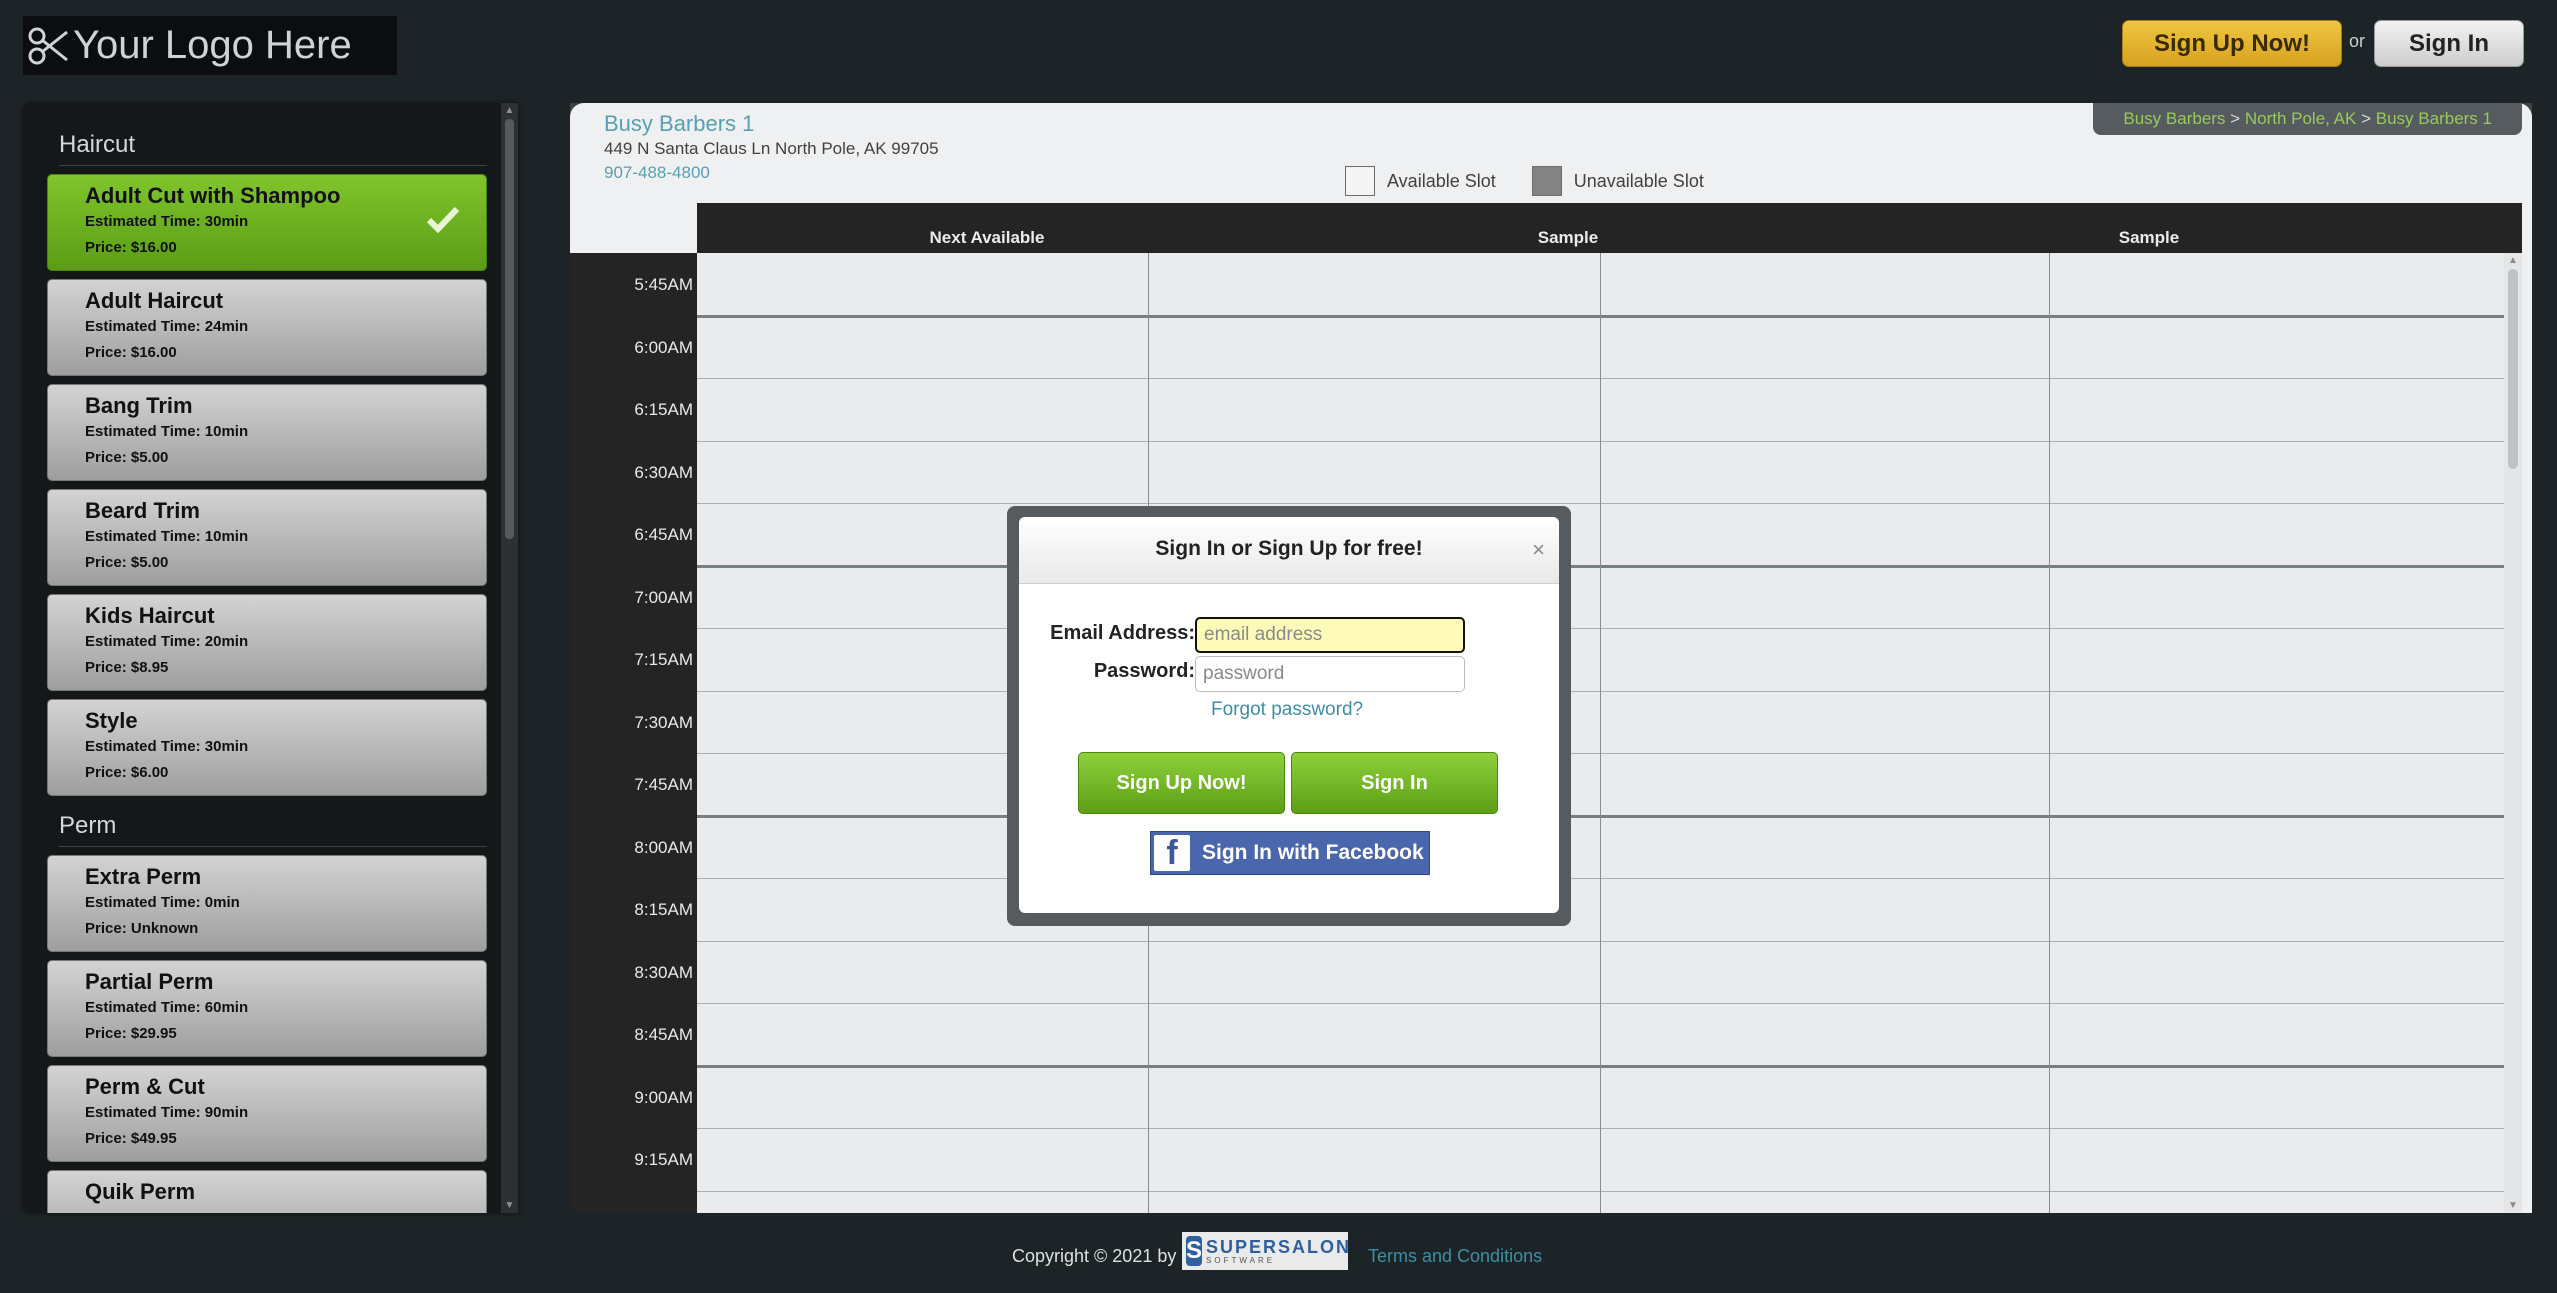 This screenshot has width=2557, height=1293. I want to click on time-slot-label: 6:45AM, so click(663, 534).